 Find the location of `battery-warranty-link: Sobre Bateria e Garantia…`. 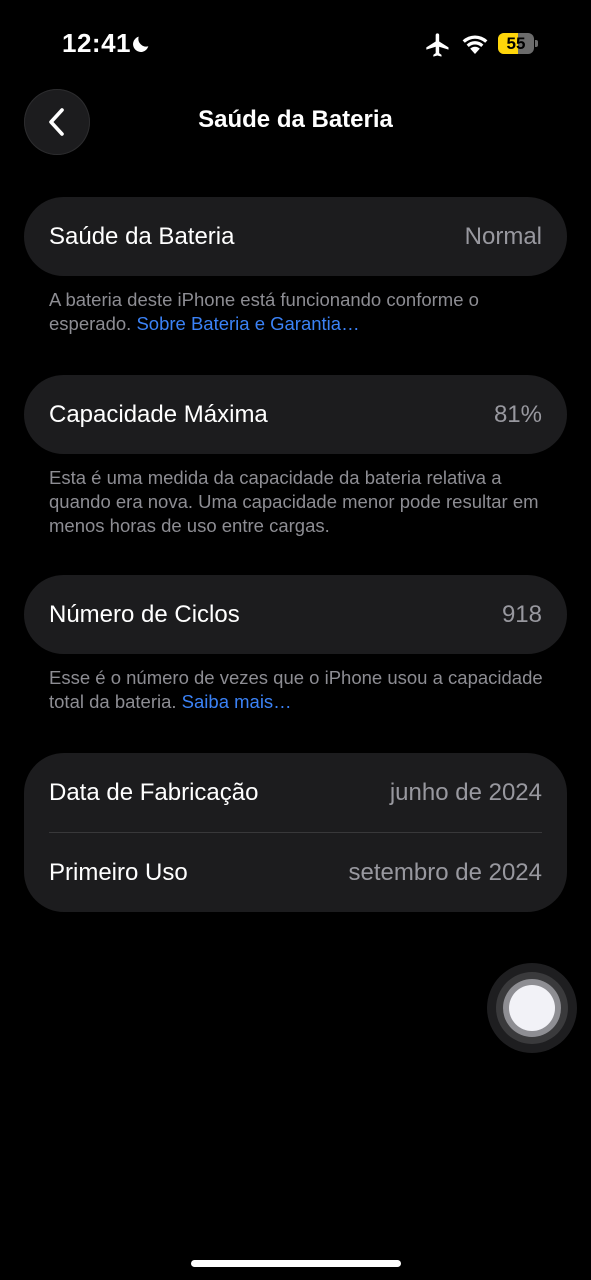

battery-warranty-link: Sobre Bateria e Garantia… is located at coordinates (247, 323).